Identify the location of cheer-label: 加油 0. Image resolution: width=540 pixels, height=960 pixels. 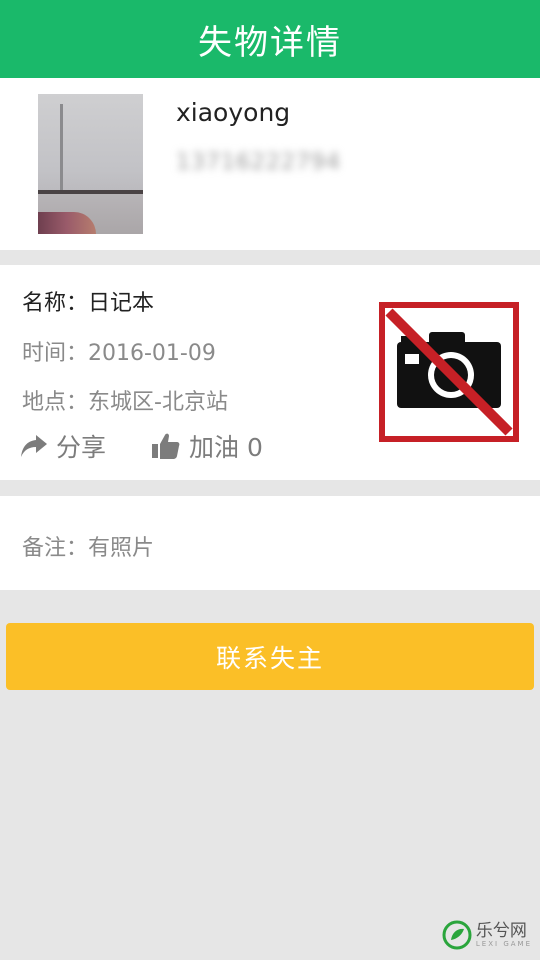
(226, 447).